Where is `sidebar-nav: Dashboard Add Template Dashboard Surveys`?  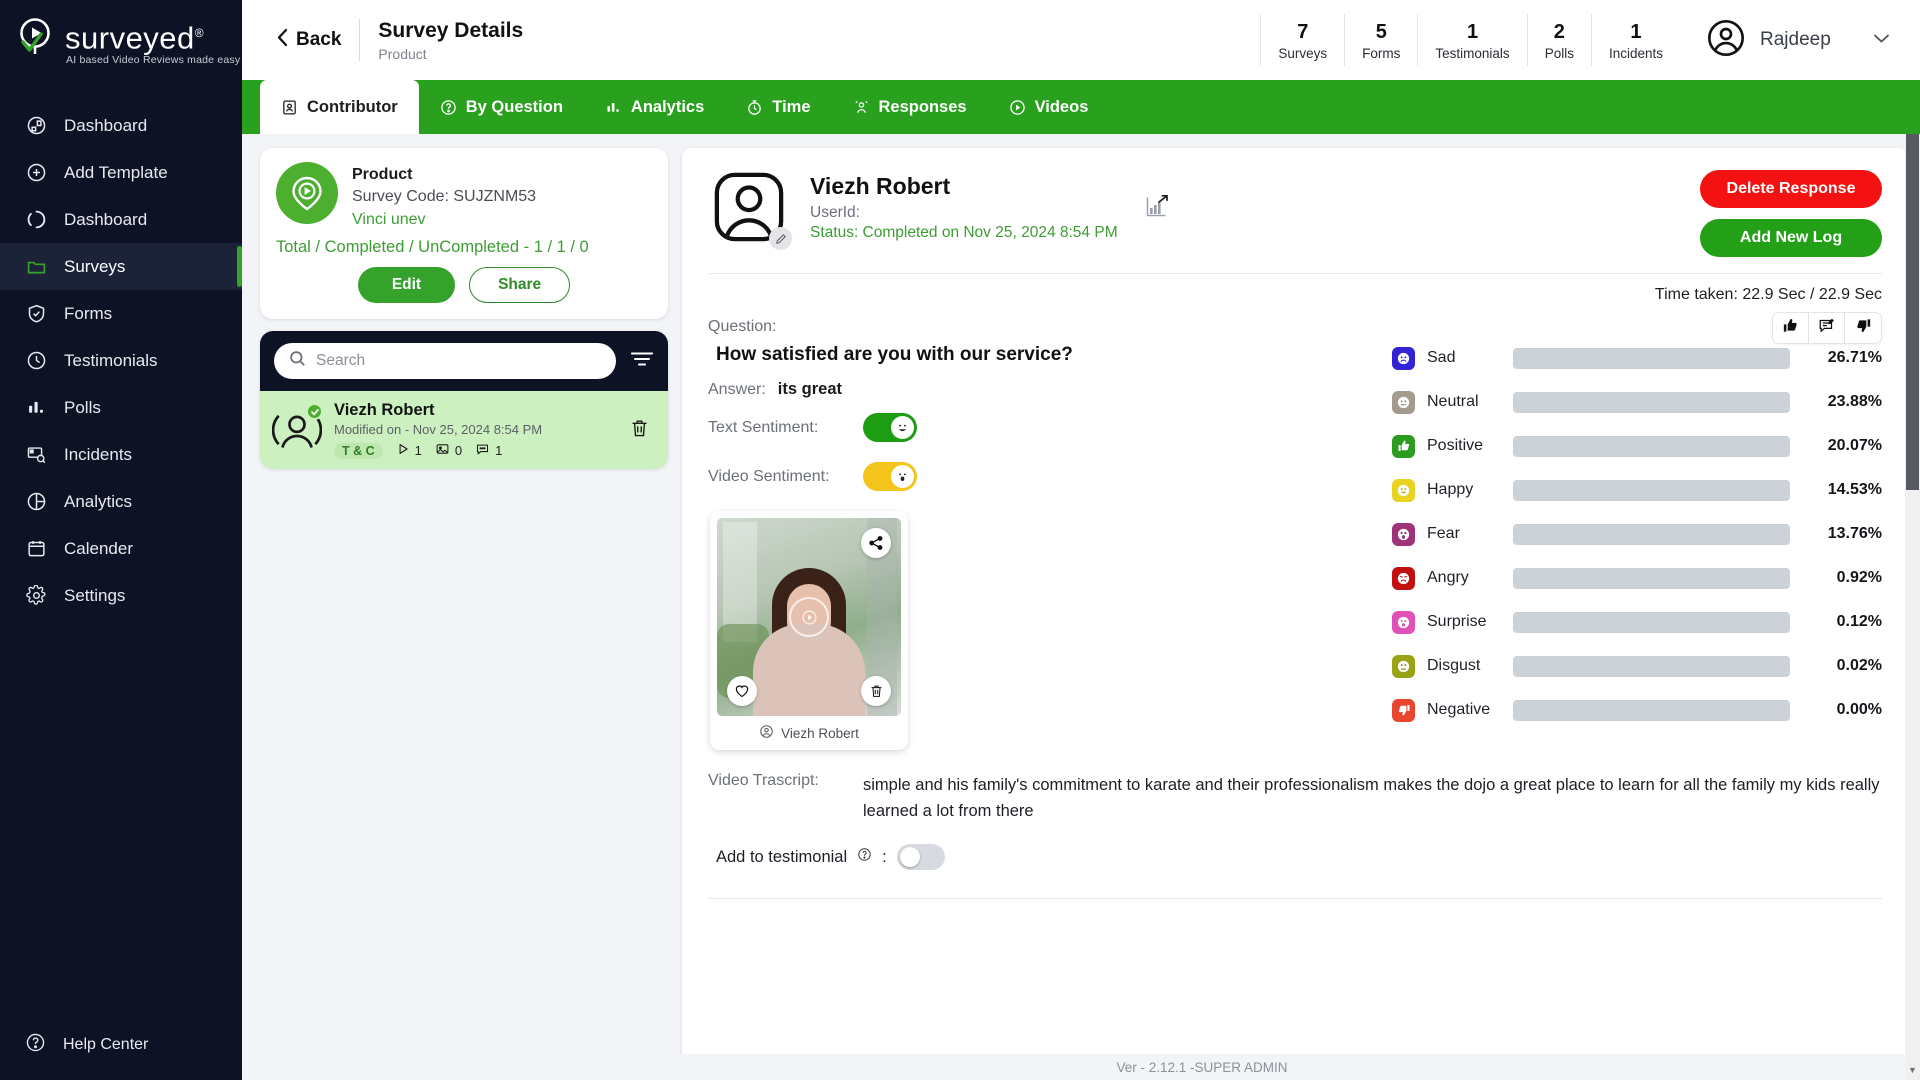
sidebar-nav: Dashboard Add Template Dashboard Surveys is located at coordinates (121, 360).